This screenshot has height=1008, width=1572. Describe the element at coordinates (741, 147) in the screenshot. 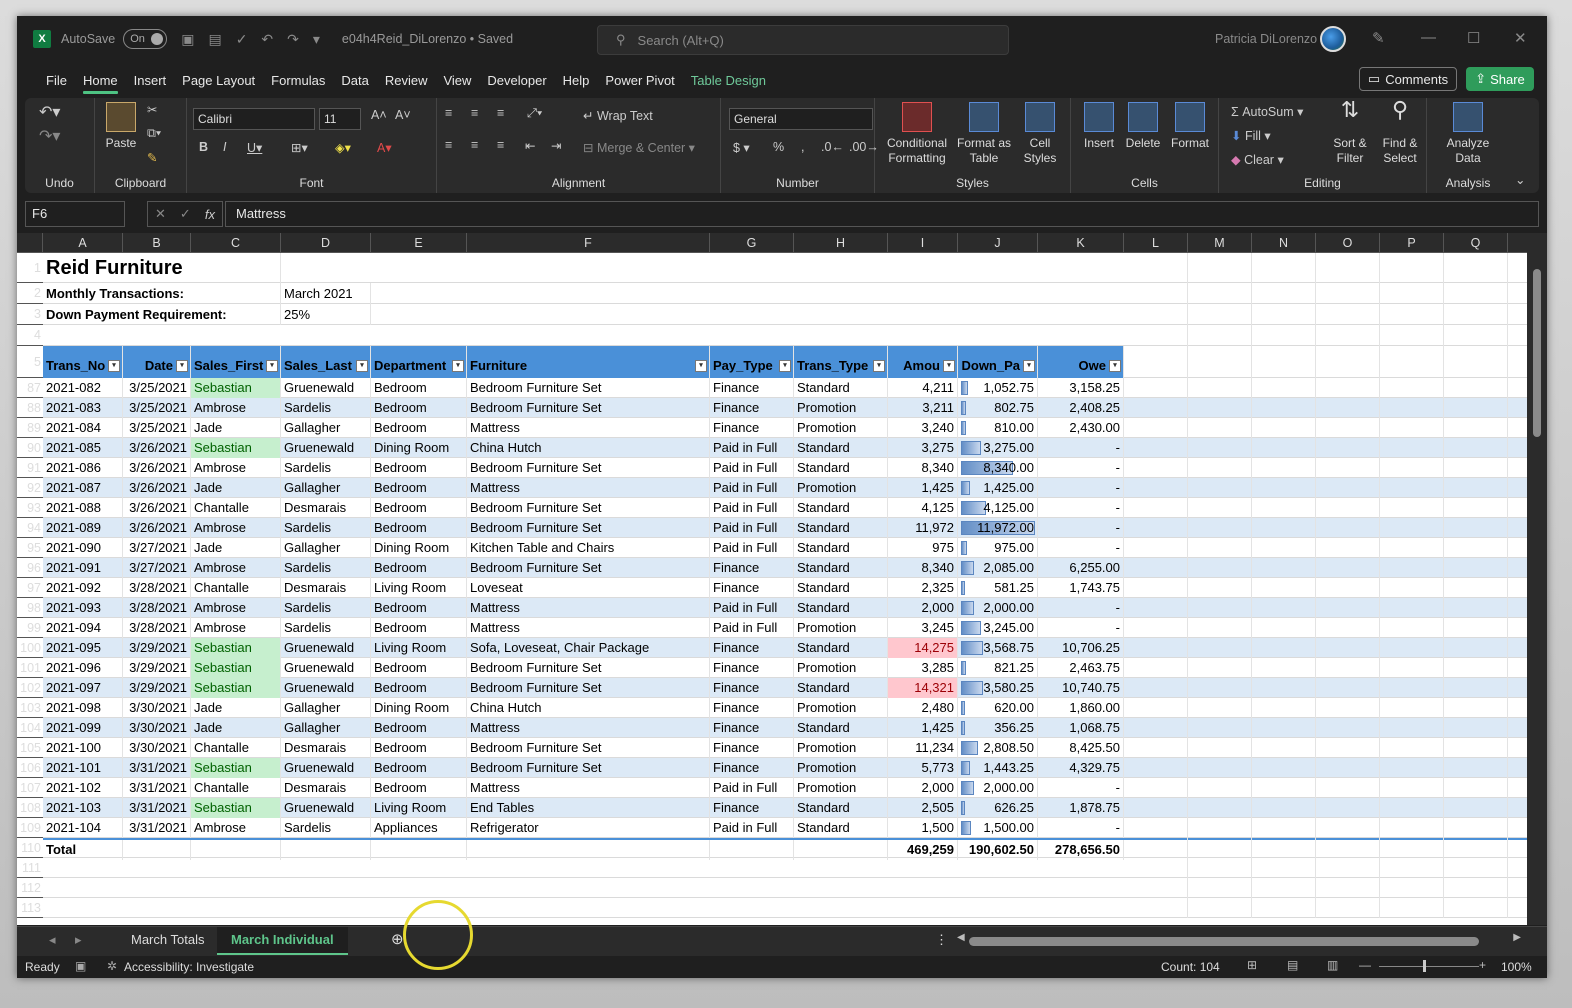

I see `currency-icon: $ ▾` at that location.